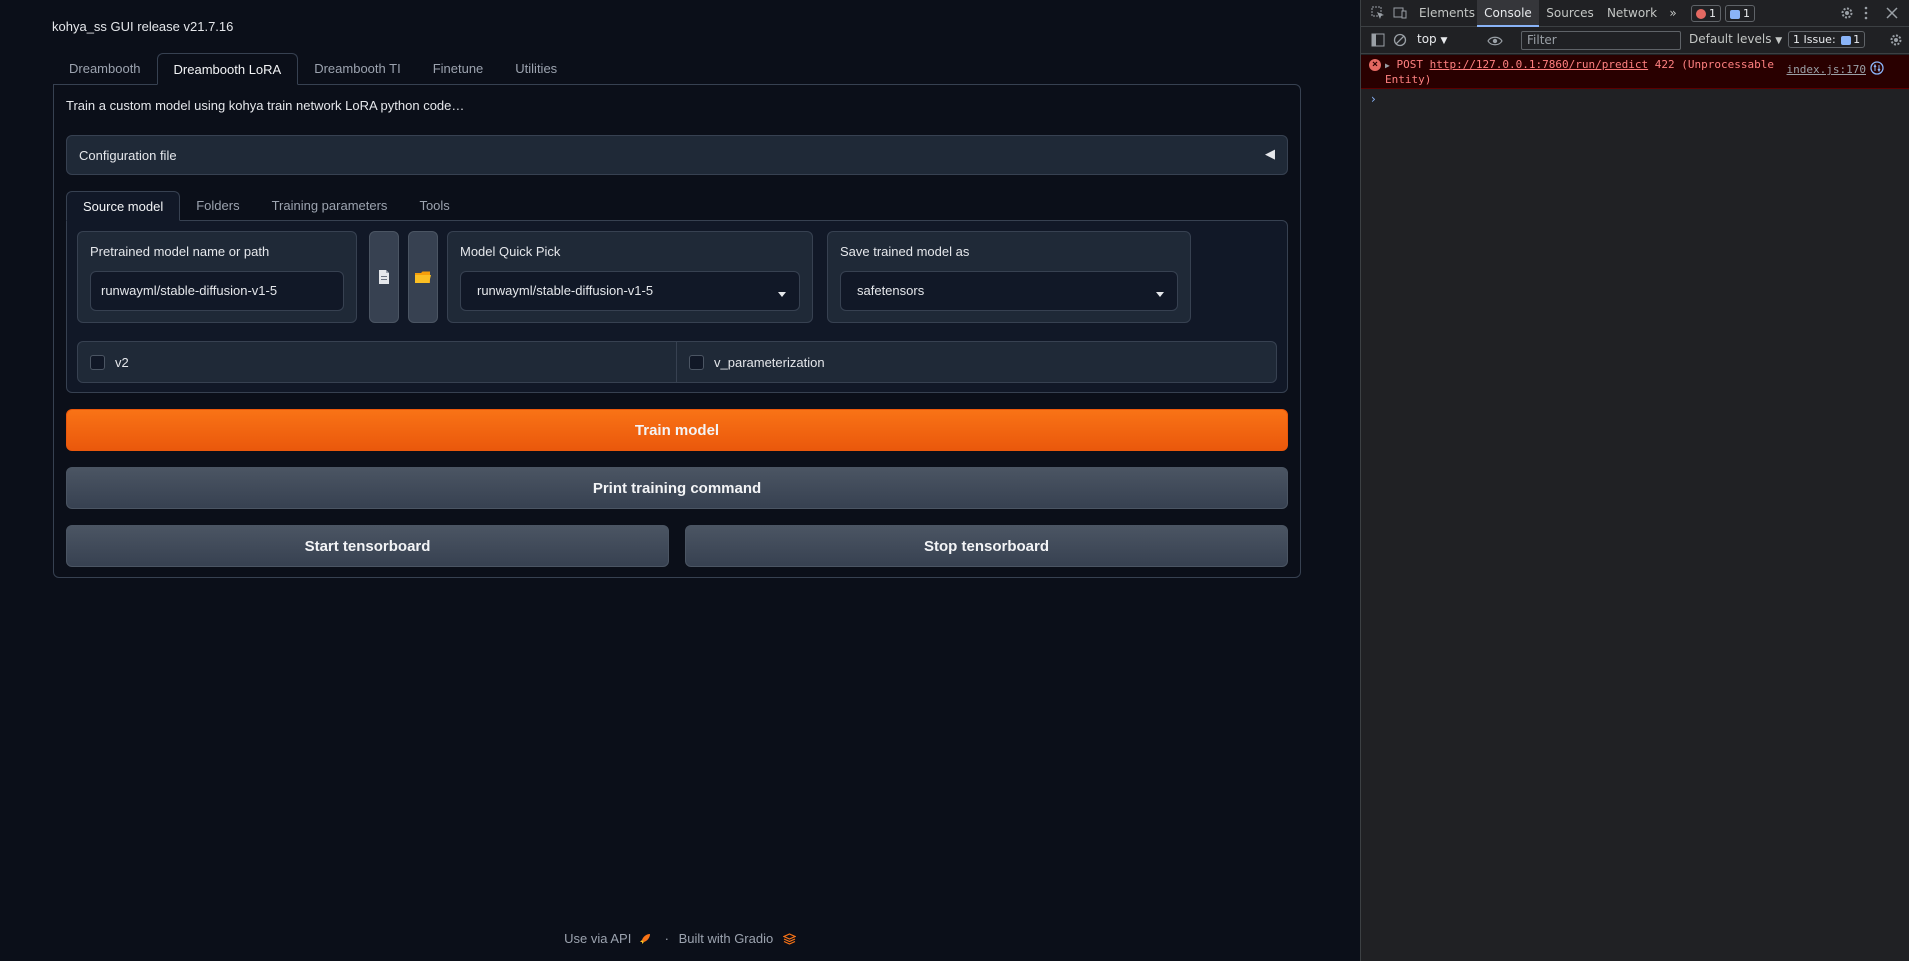 Image resolution: width=1909 pixels, height=961 pixels. What do you see at coordinates (1508, 13) in the screenshot?
I see `devtools-tab-console: Console` at bounding box center [1508, 13].